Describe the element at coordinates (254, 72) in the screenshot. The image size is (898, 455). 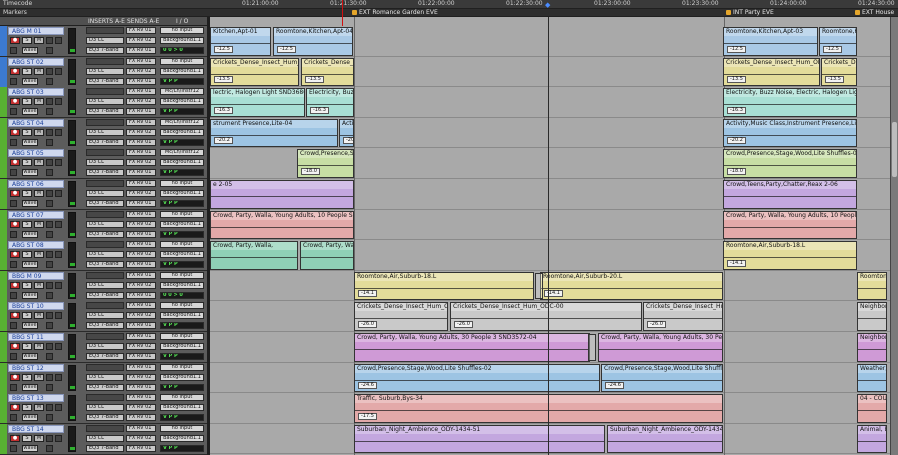
I see `audio-clip: Crickets_Dense_Insect_Hum_ODC-00 -13.5` at that location.